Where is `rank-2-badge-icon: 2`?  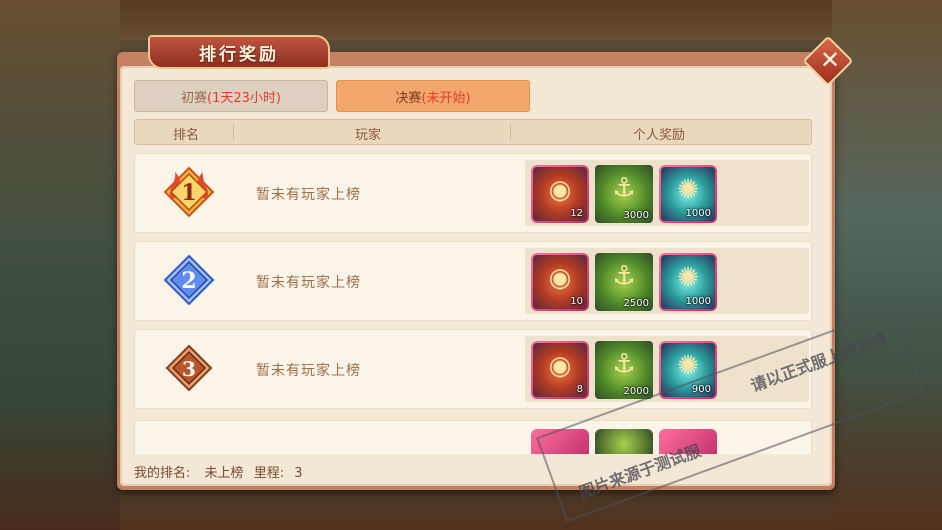
rank-2-badge-icon: 2 is located at coordinates (189, 280).